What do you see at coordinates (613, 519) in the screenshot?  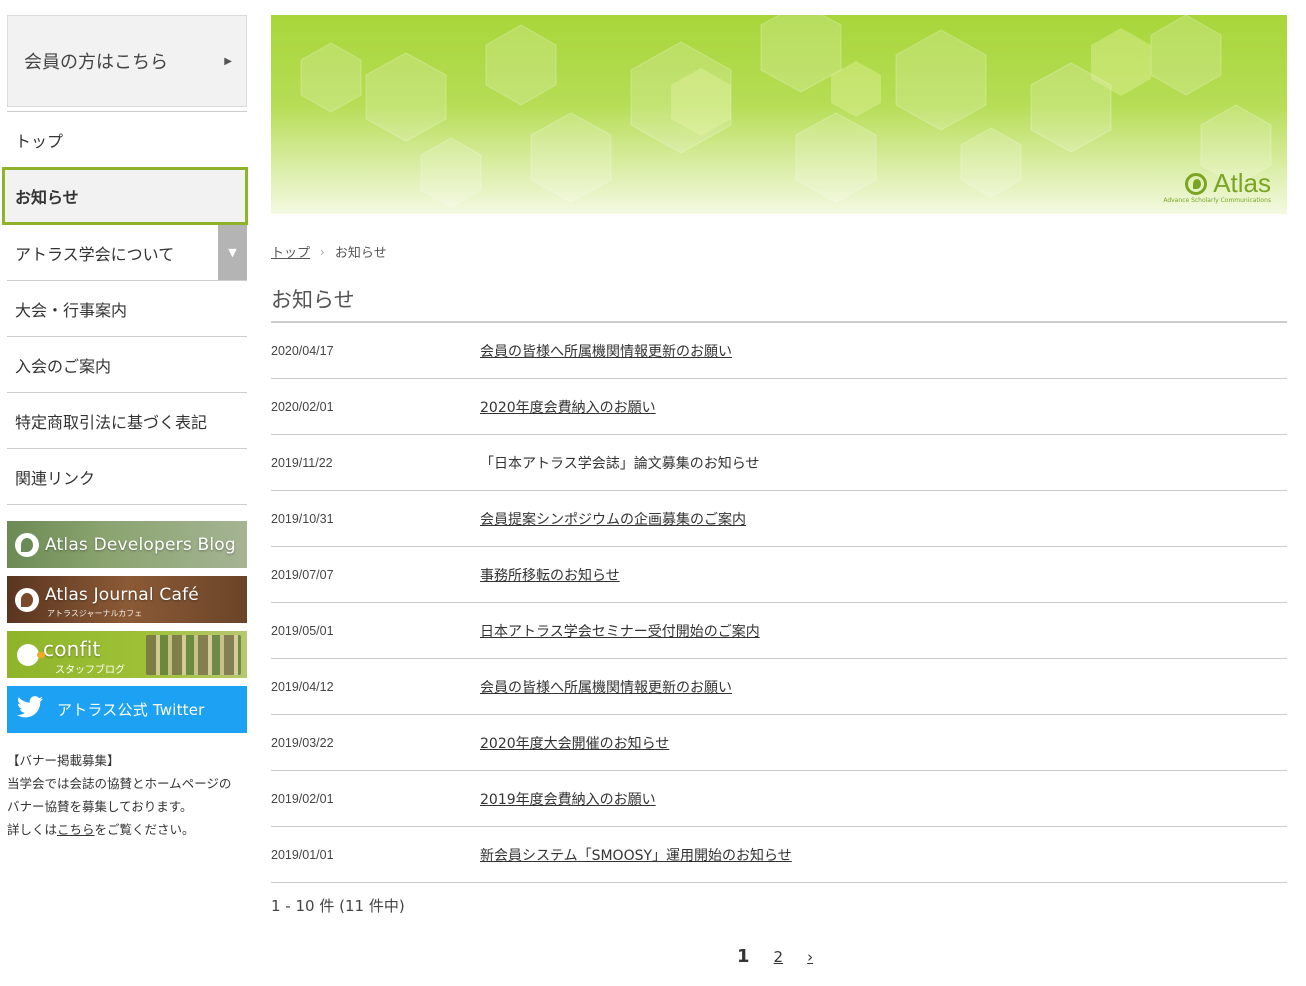 I see `news-title-link: 会員提案シンポジウムの企画募集のご案内` at bounding box center [613, 519].